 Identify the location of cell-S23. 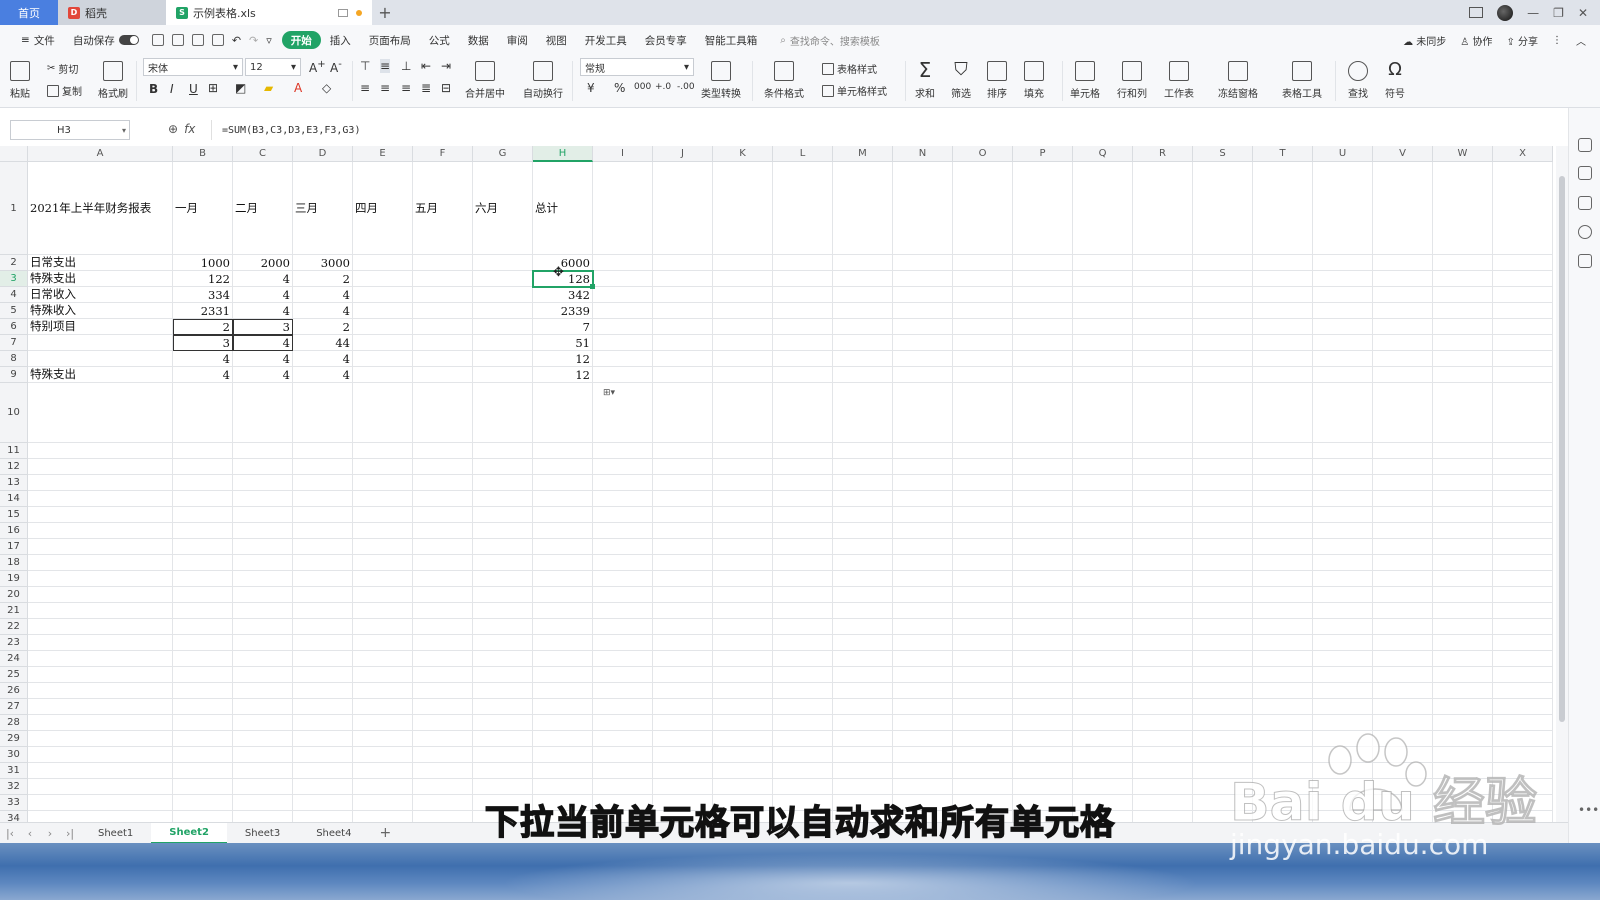
(1223, 643).